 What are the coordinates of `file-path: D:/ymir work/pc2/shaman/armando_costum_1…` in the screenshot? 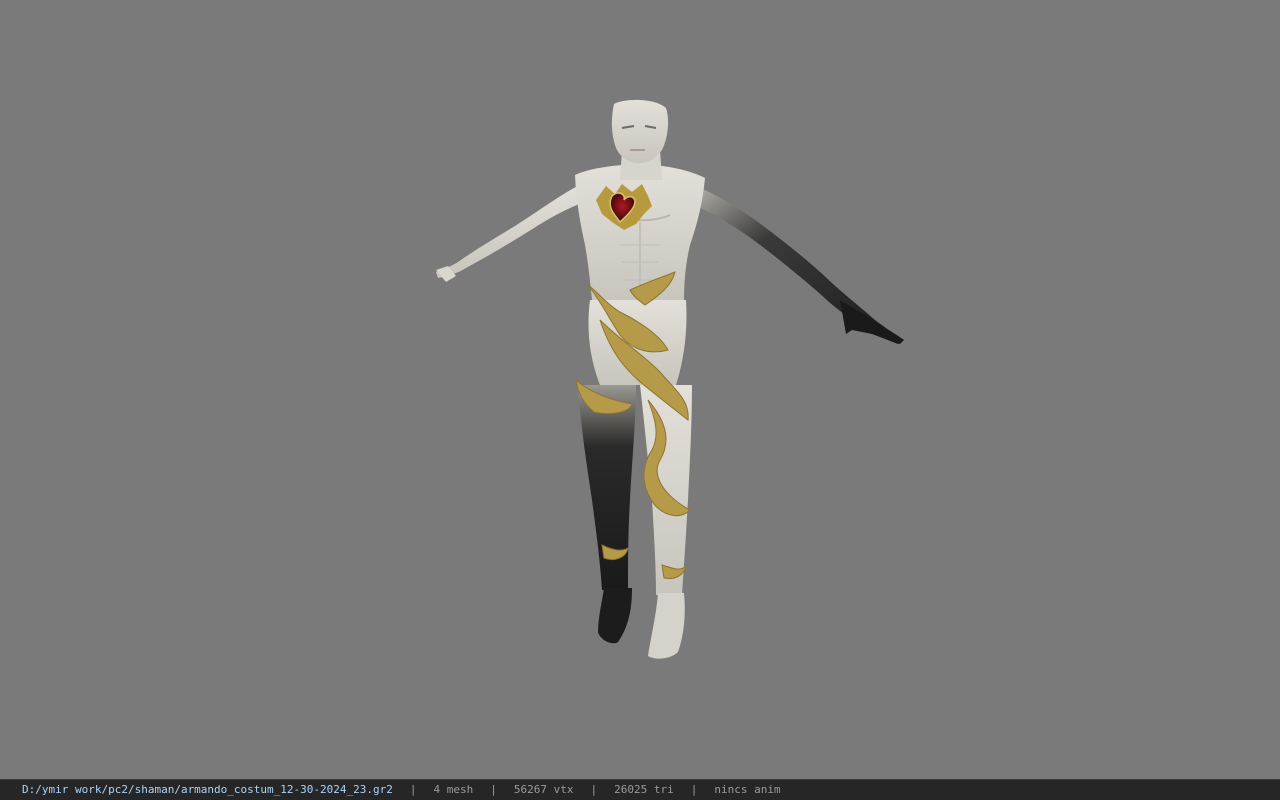 It's located at (207, 789).